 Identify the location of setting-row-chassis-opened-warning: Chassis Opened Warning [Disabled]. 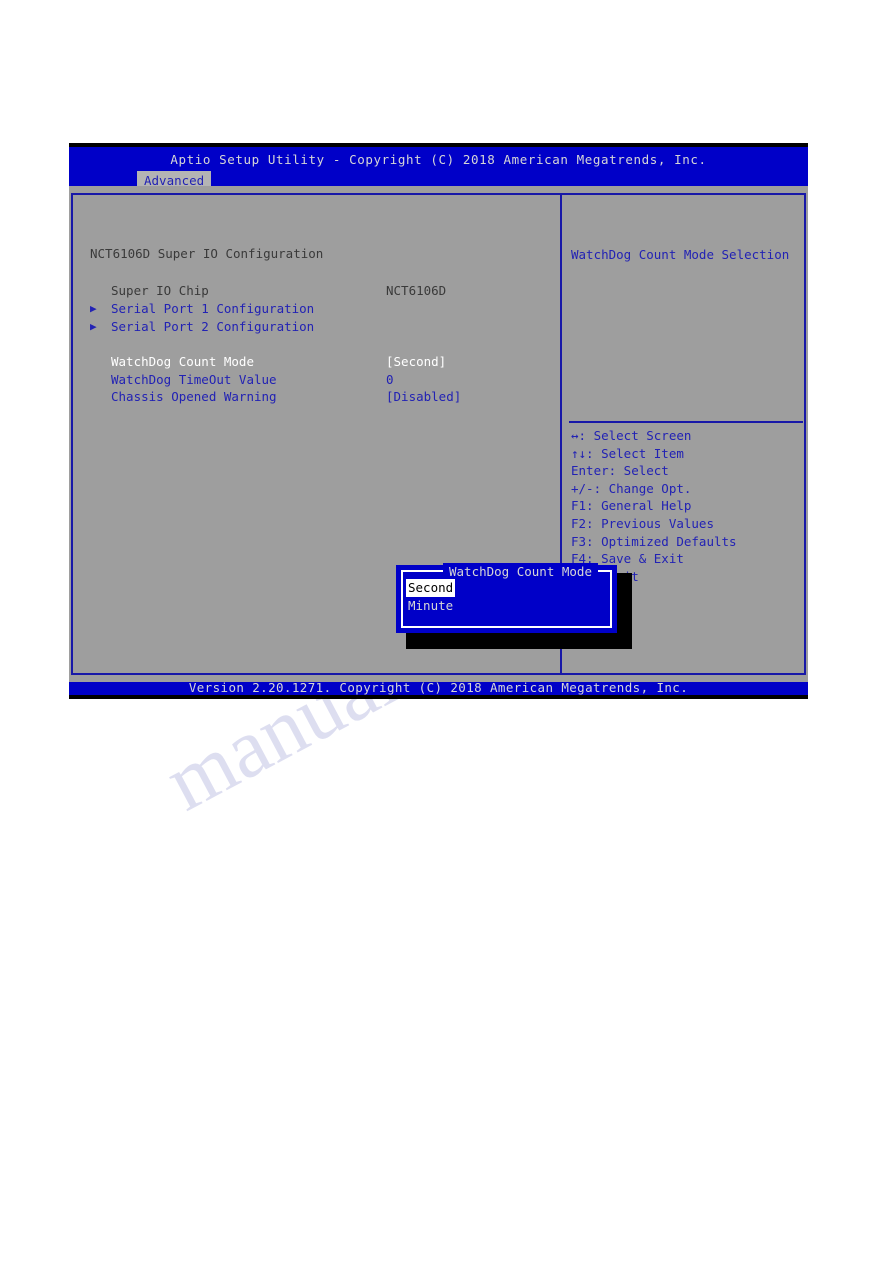
(320, 397).